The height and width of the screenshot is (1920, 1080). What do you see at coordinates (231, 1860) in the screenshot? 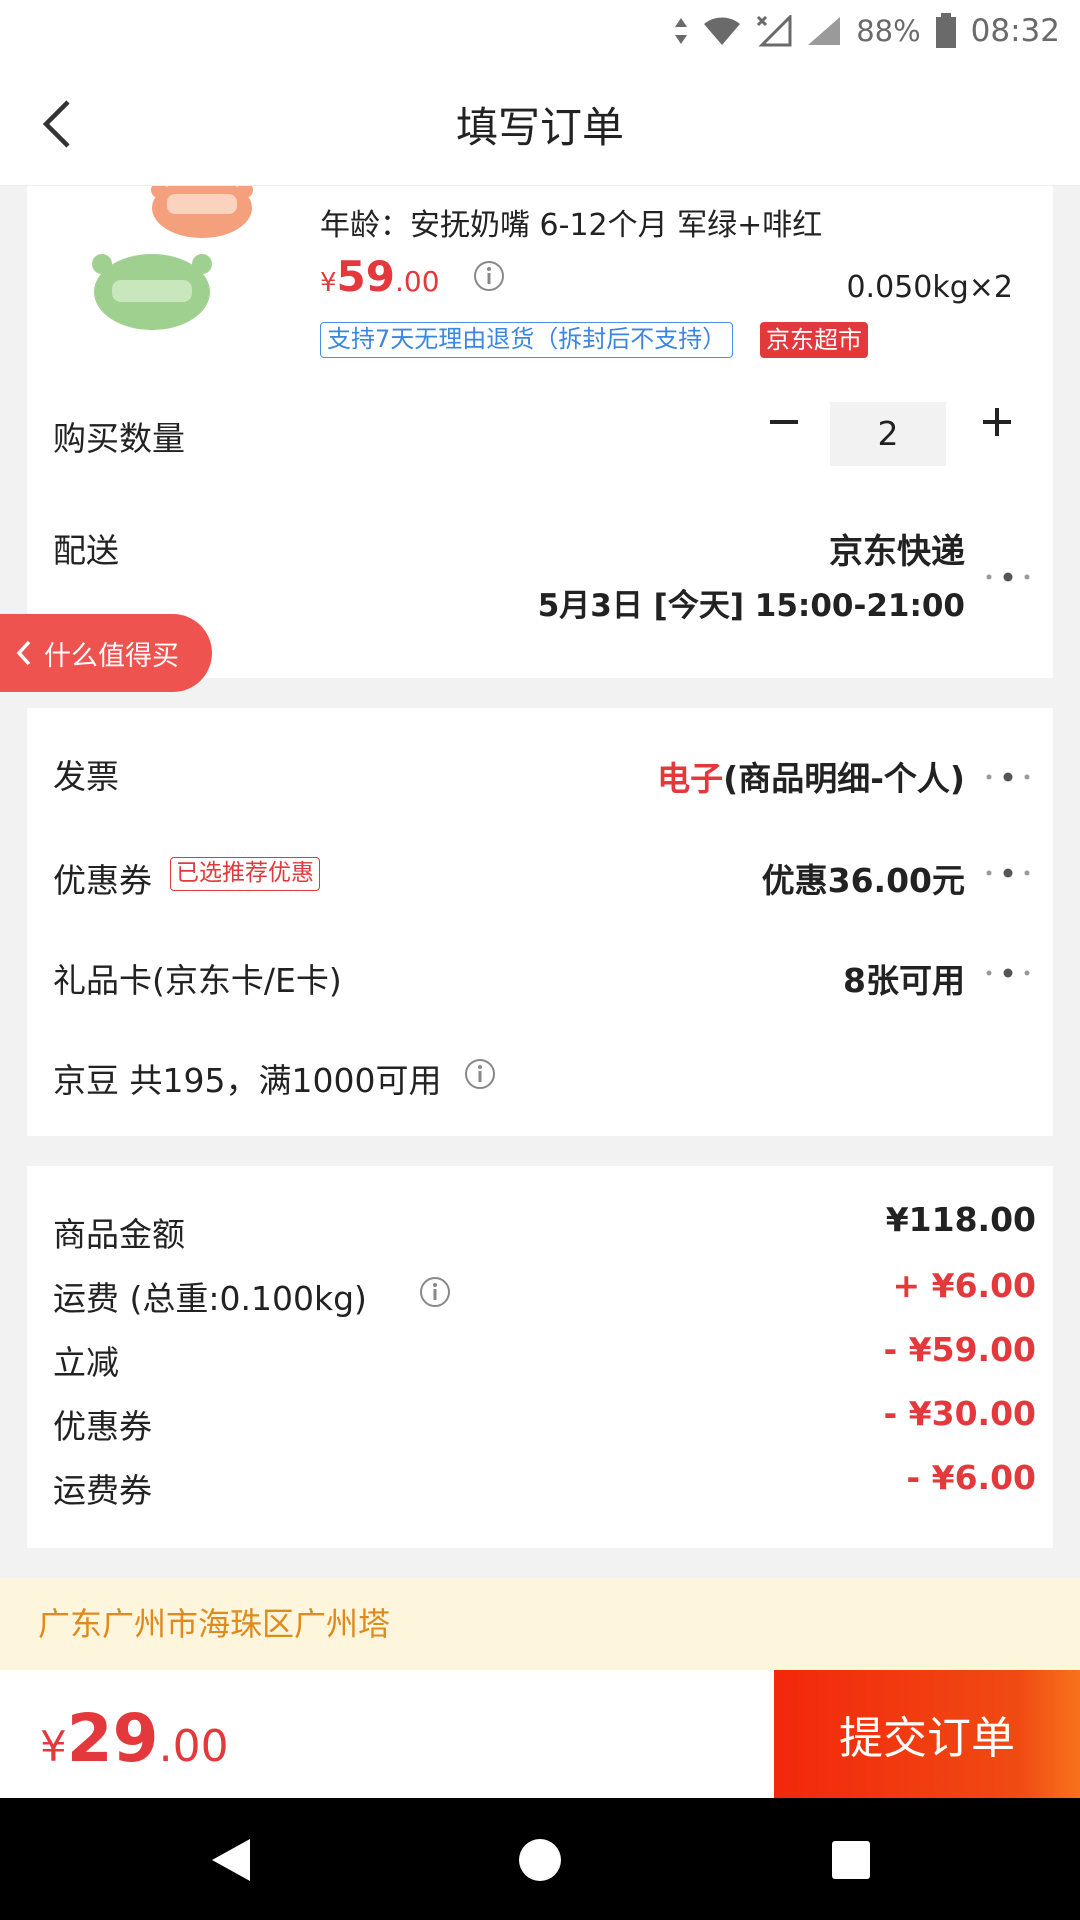
I see `nav-back-icon` at bounding box center [231, 1860].